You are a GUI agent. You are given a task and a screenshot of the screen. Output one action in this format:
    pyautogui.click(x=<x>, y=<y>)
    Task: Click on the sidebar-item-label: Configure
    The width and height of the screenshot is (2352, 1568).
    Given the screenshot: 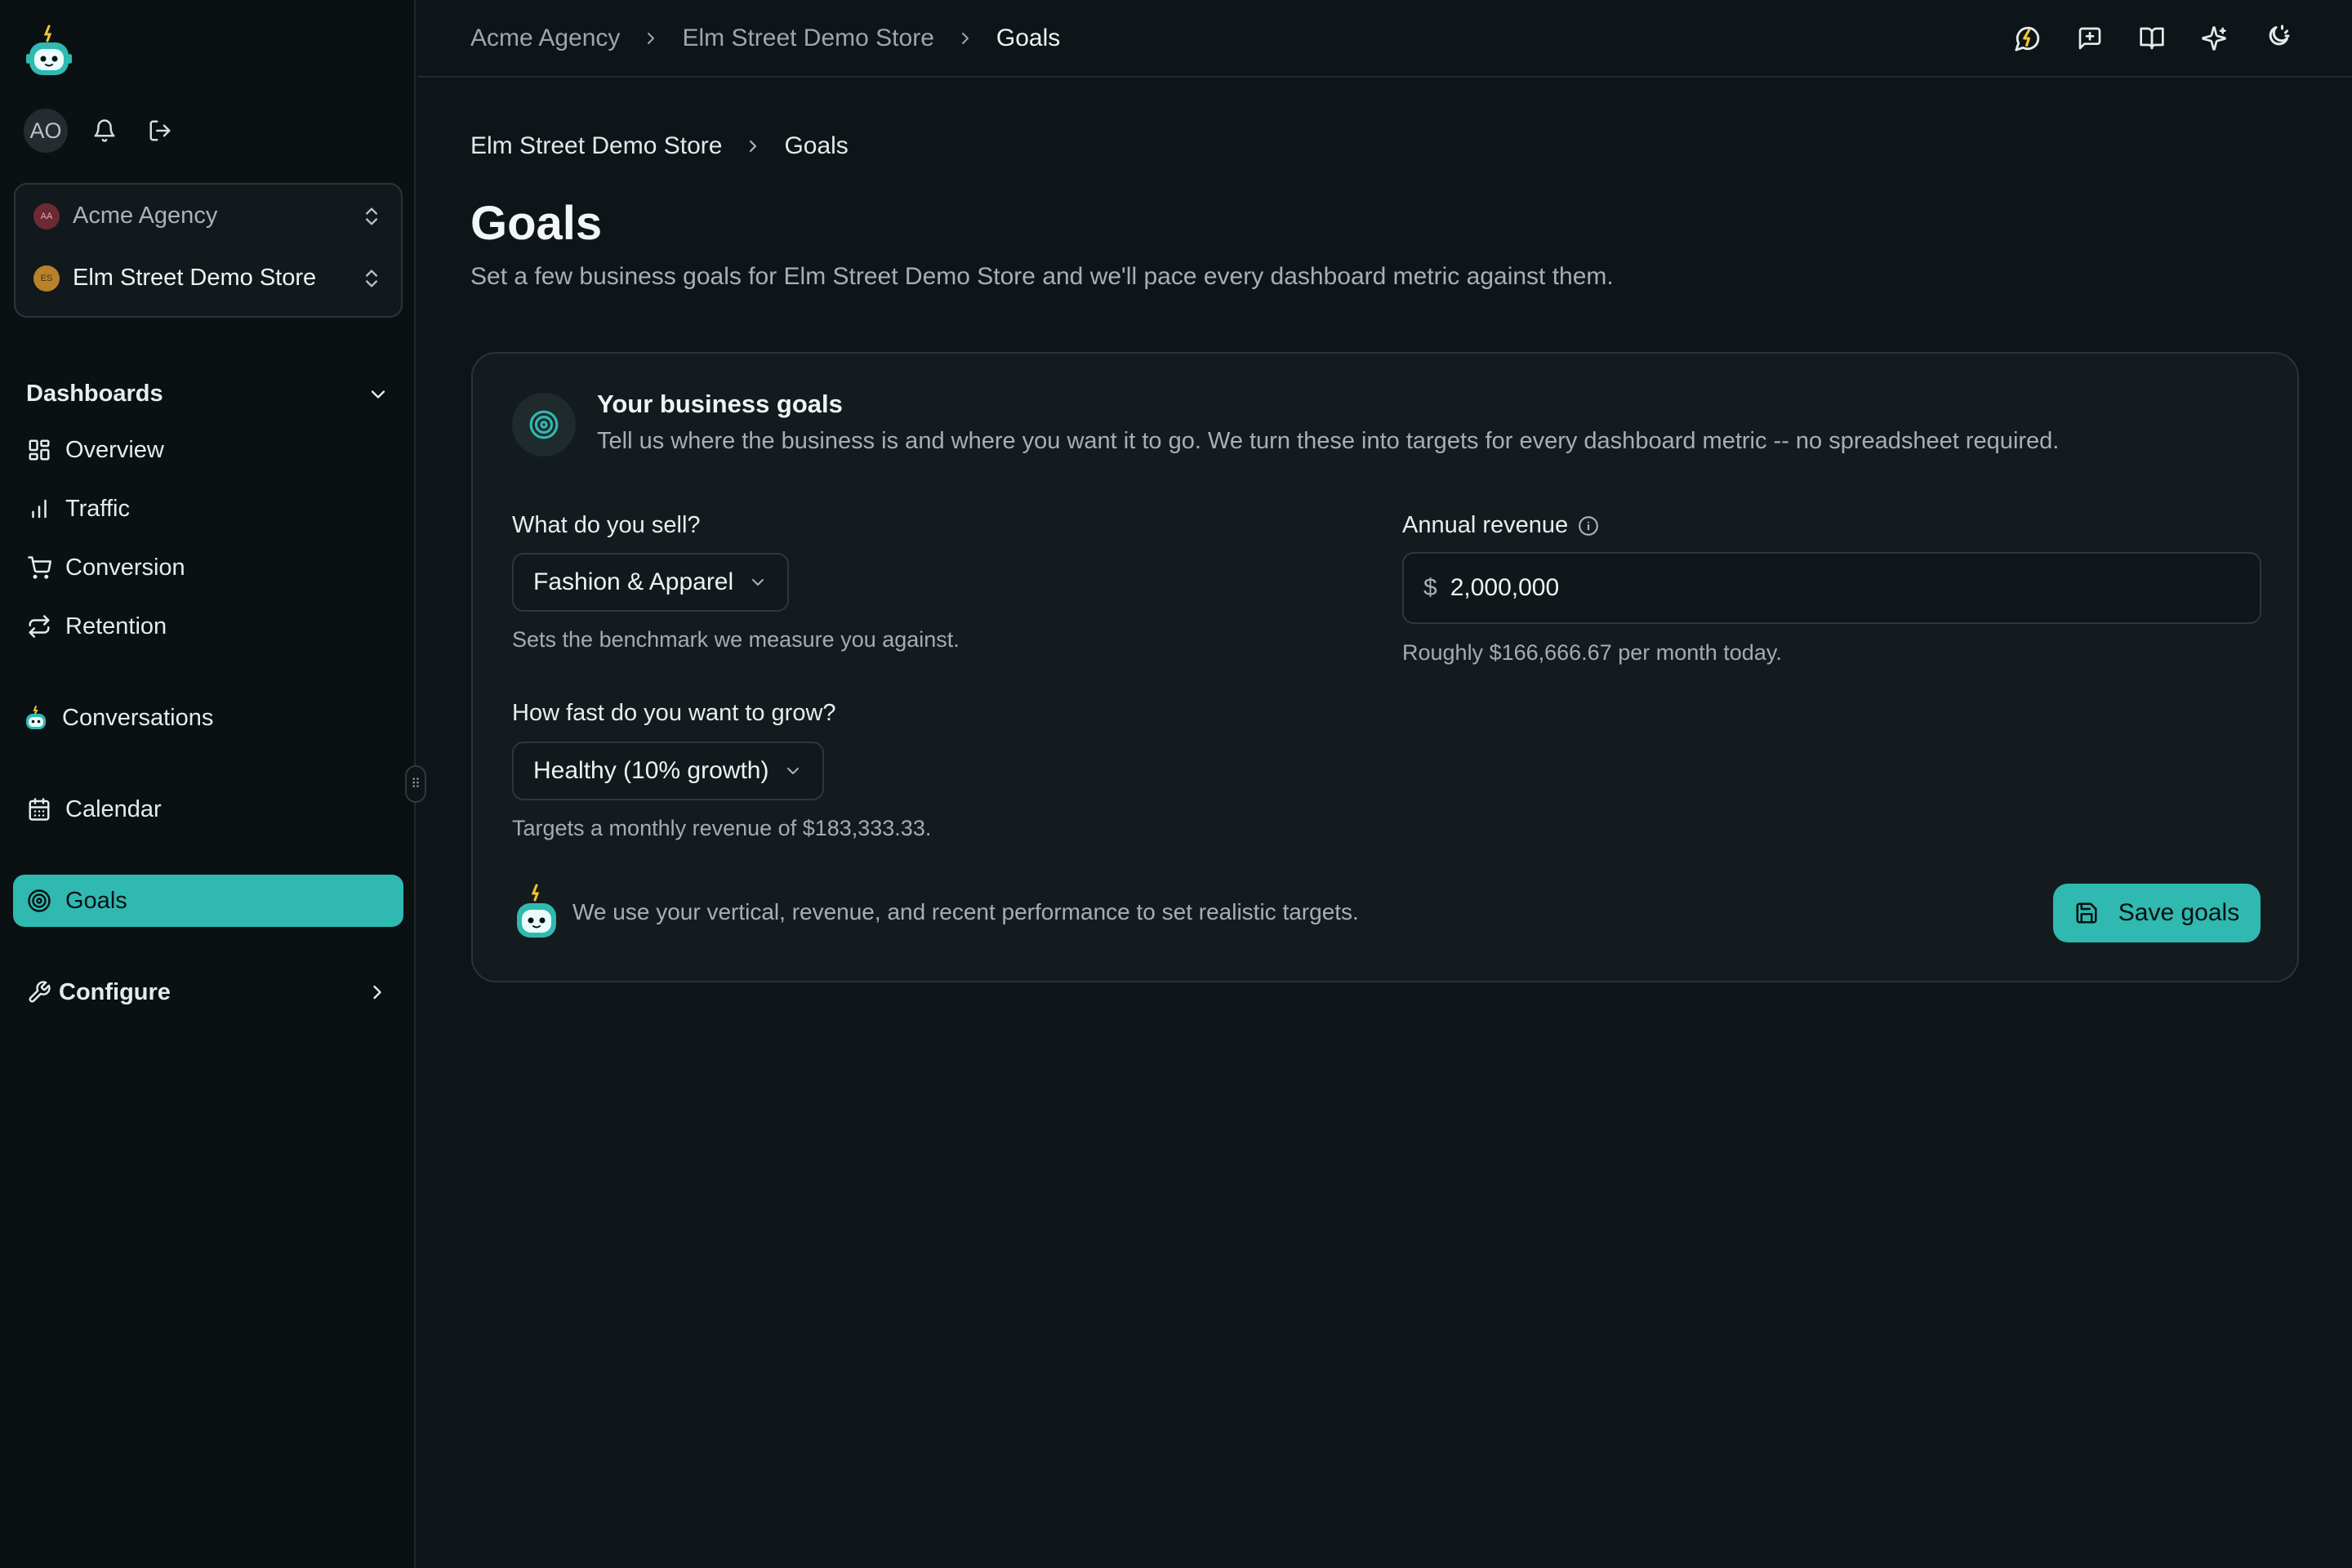 What is the action you would take?
    pyautogui.click(x=115, y=991)
    